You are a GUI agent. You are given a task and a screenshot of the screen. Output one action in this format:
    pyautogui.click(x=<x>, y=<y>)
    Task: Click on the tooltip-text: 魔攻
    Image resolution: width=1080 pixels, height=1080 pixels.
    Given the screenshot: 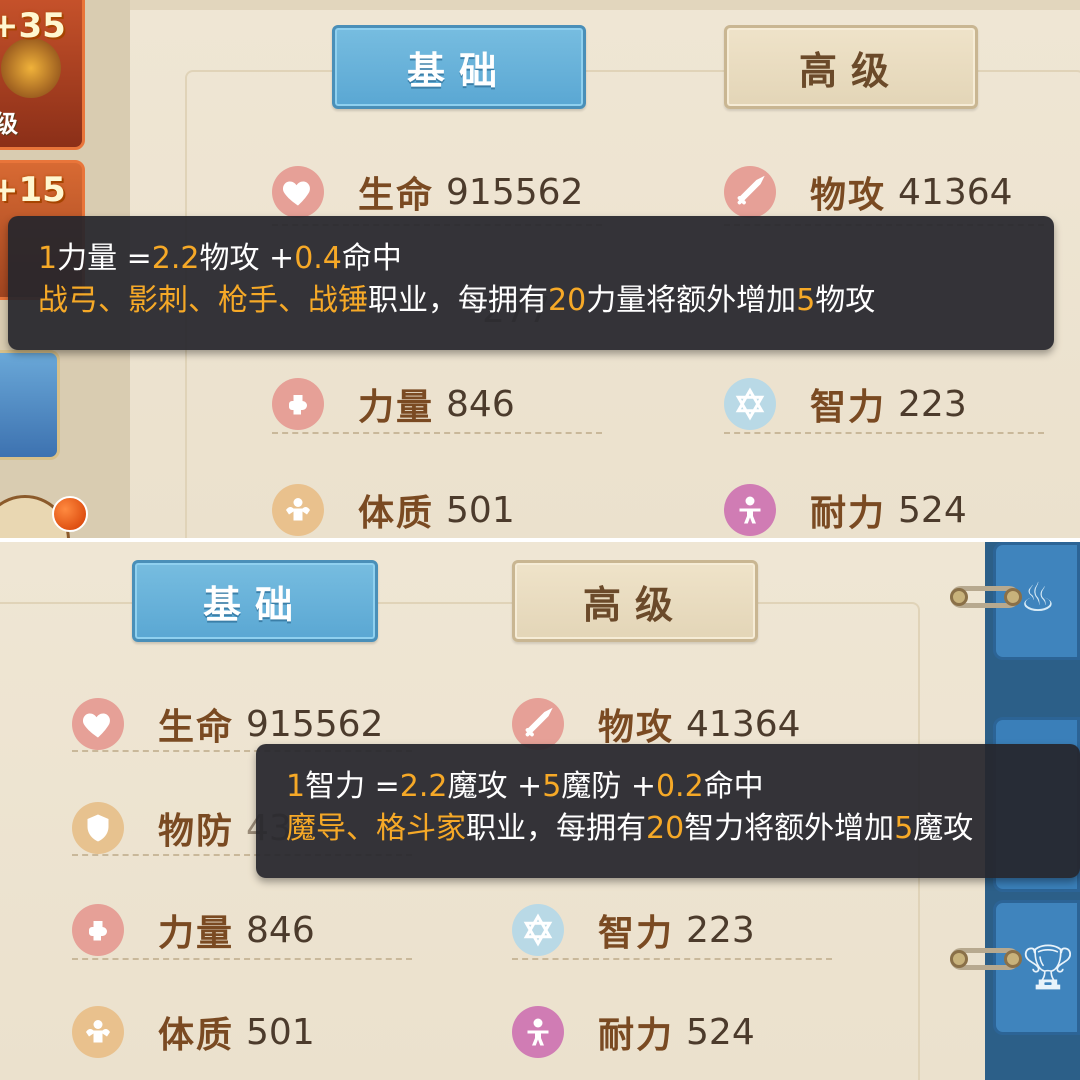 What is the action you would take?
    pyautogui.click(x=943, y=828)
    